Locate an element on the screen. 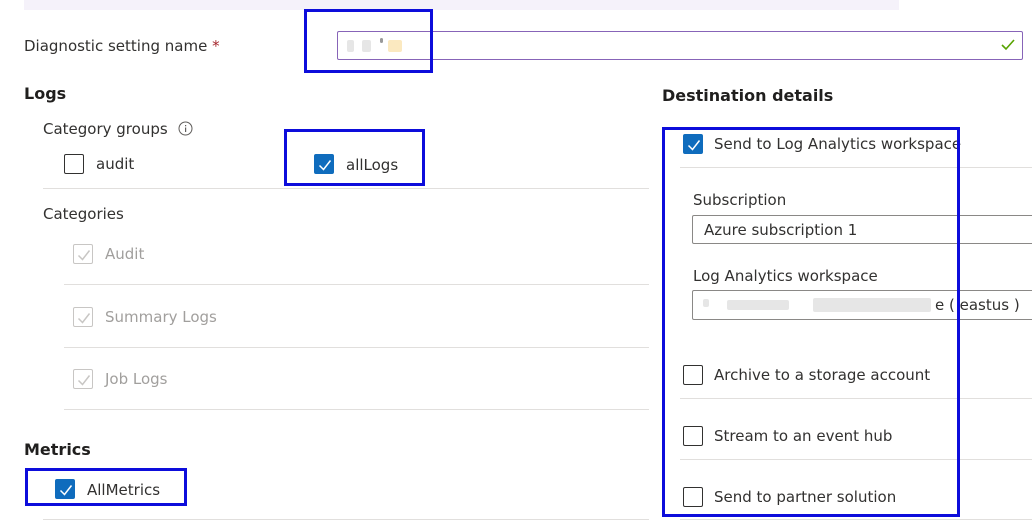 The width and height of the screenshot is (1032, 530). valid-check-icon is located at coordinates (1008, 45).